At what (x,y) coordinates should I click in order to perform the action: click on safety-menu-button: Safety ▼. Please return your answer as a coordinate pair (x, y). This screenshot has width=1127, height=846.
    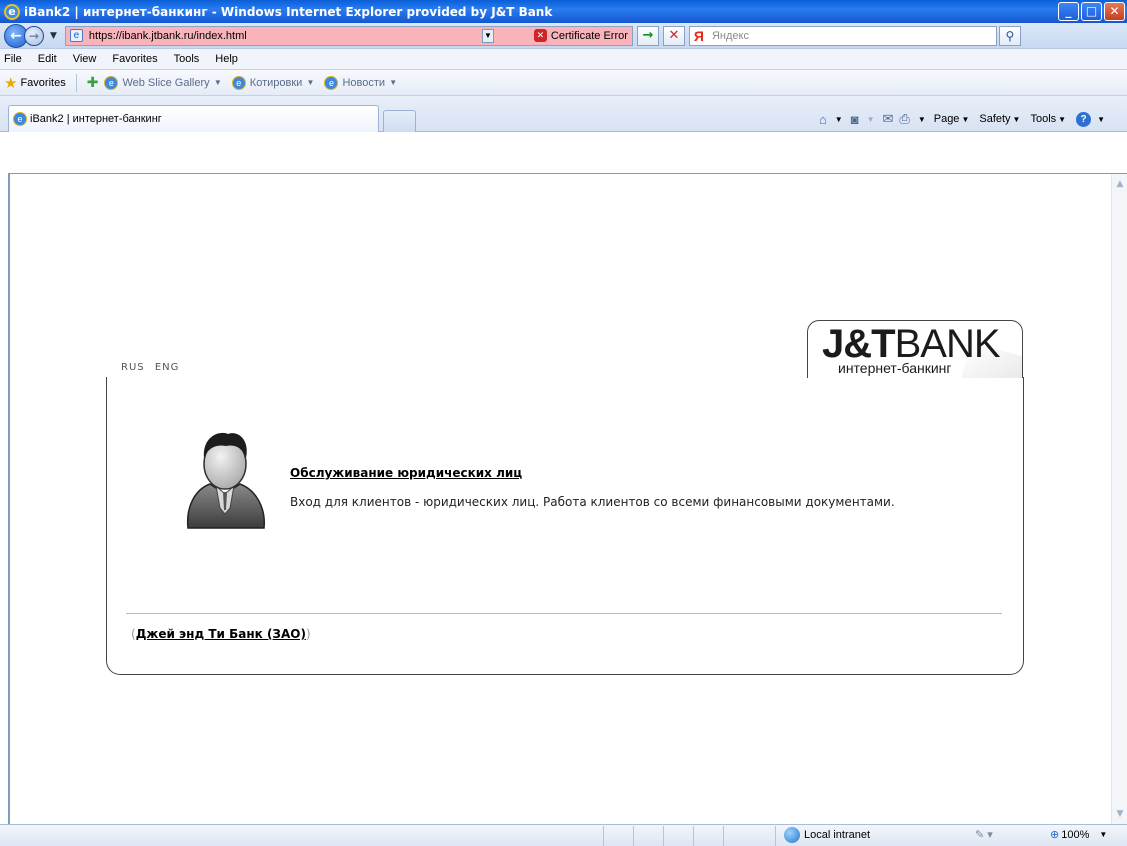
    Looking at the image, I should click on (999, 119).